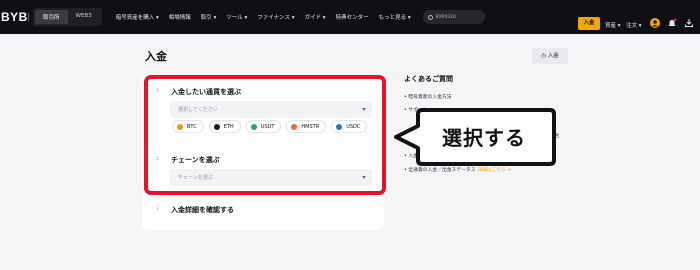 This screenshot has width=700, height=270. Describe the element at coordinates (51, 17) in the screenshot. I see `tab-exchange: 取引所` at that location.